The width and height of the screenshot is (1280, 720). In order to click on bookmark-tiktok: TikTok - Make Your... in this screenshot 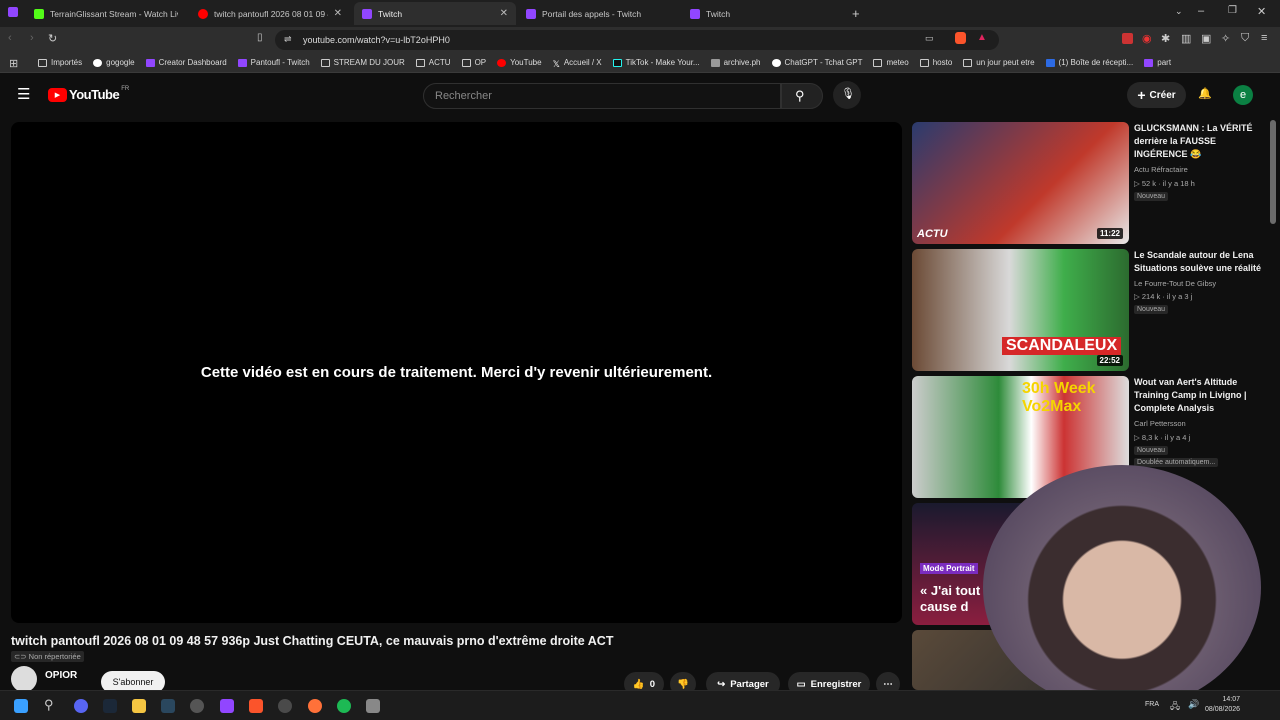, I will do `click(656, 62)`.